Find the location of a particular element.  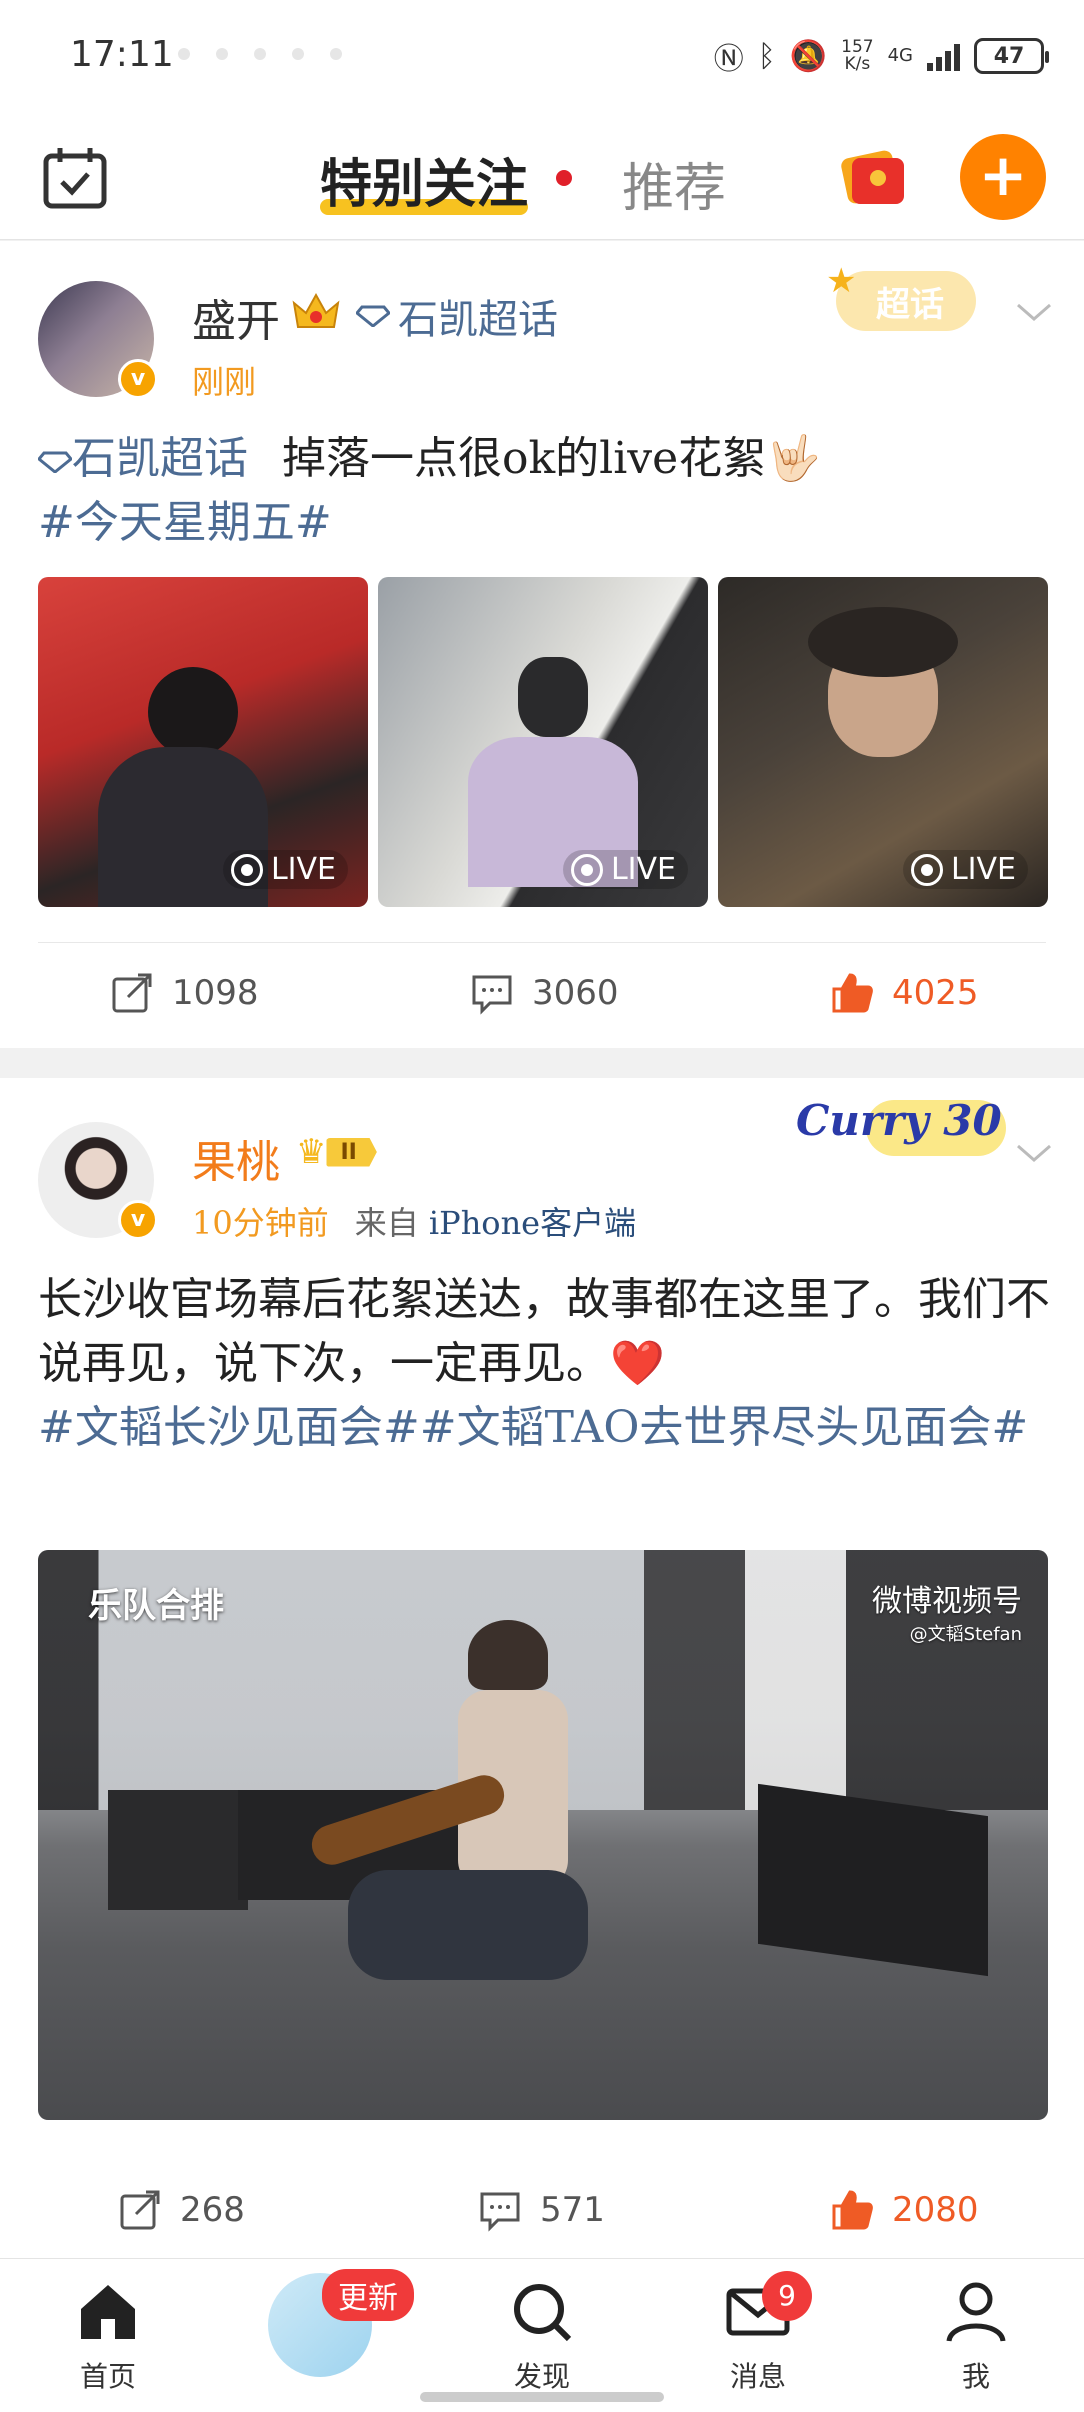

red-packet-icon is located at coordinates (874, 177).